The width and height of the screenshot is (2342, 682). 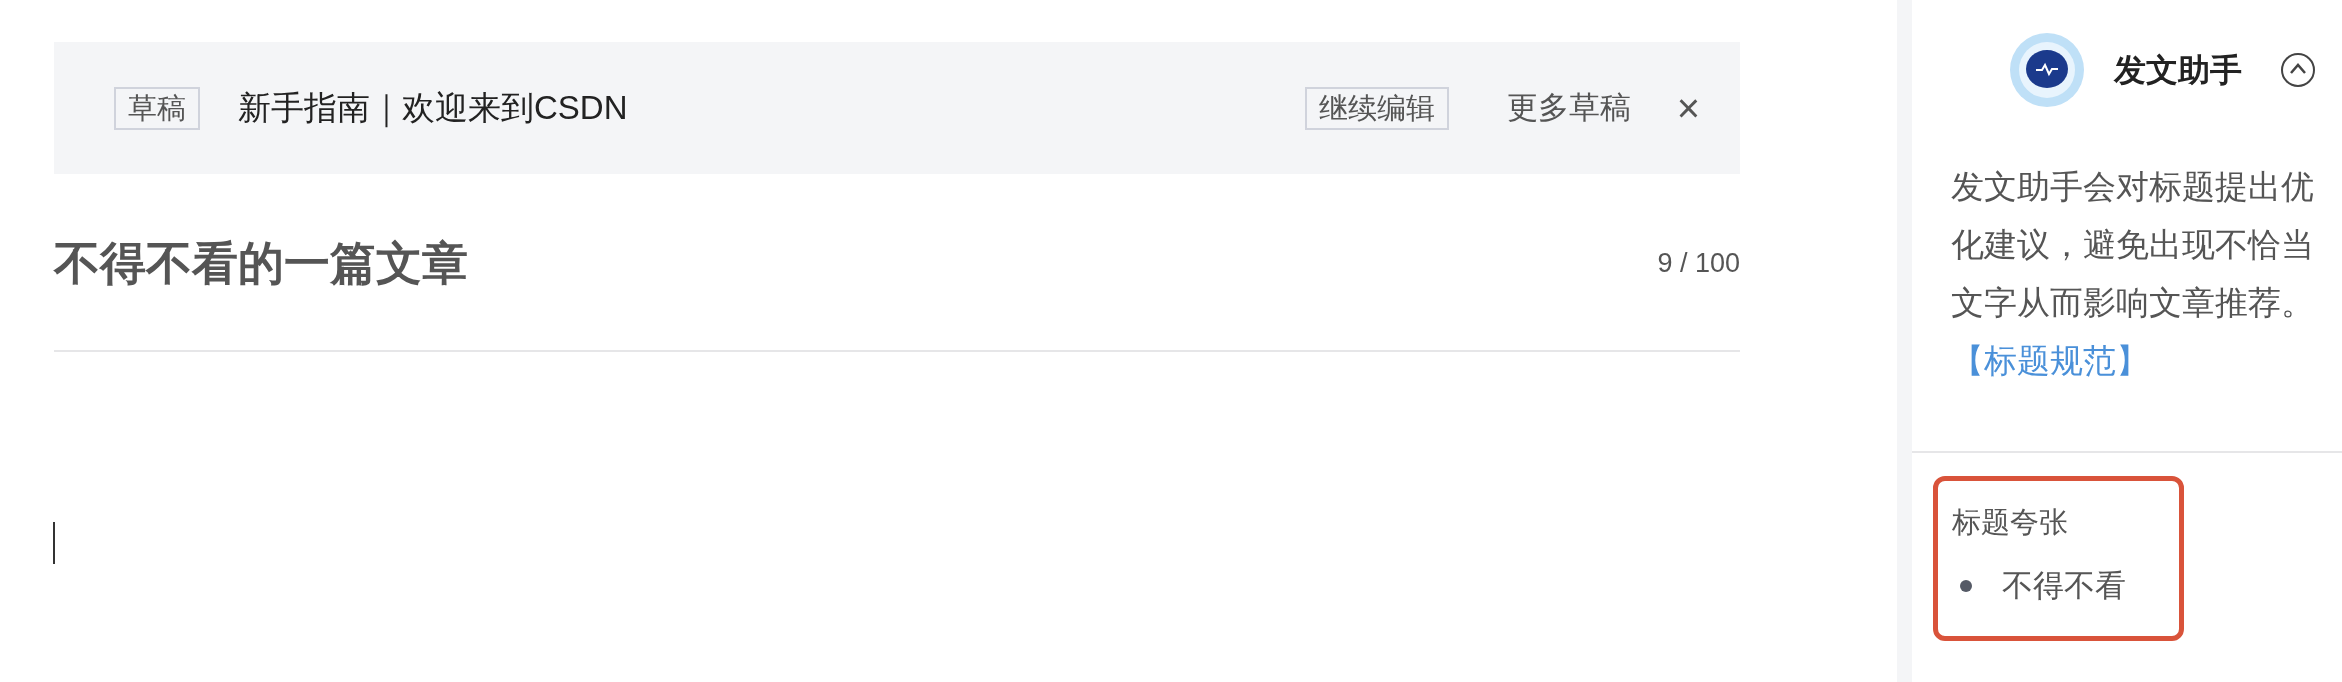 What do you see at coordinates (2010, 522) in the screenshot?
I see `issue-category: 标题夸张` at bounding box center [2010, 522].